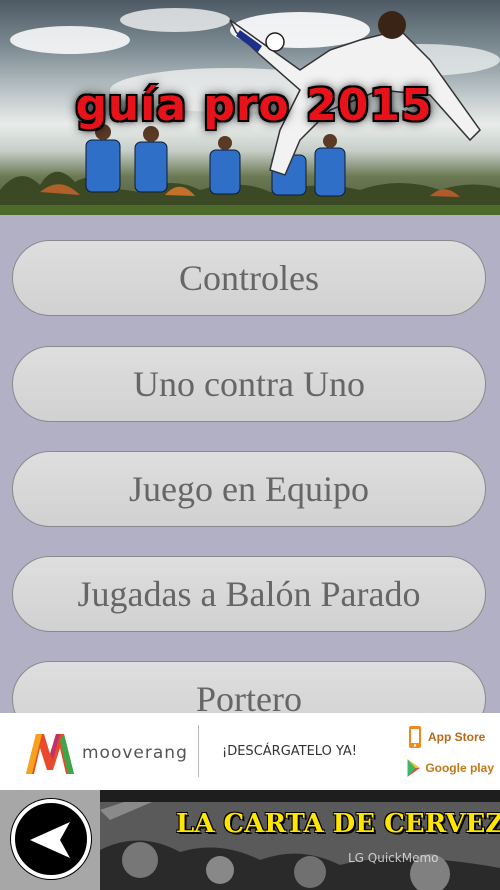  I want to click on google-play-icon, so click(413, 768).